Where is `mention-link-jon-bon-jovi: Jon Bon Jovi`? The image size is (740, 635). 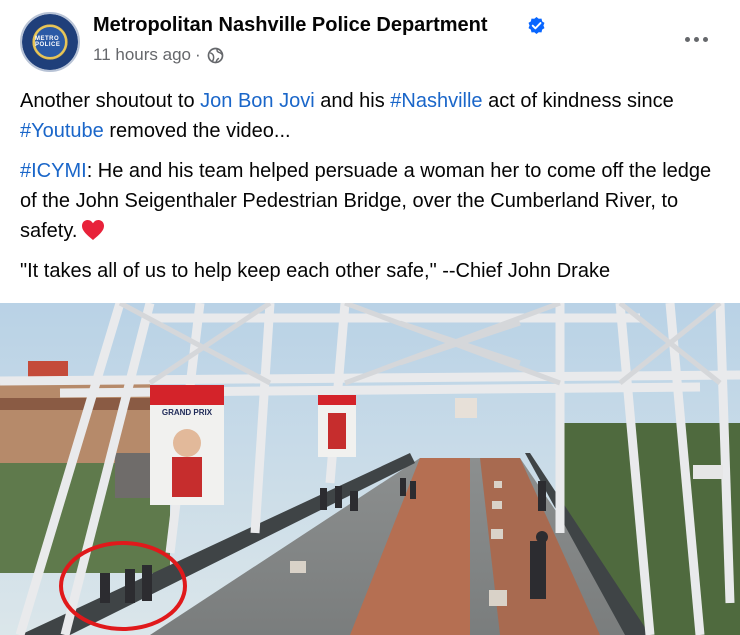 mention-link-jon-bon-jovi: Jon Bon Jovi is located at coordinates (257, 101).